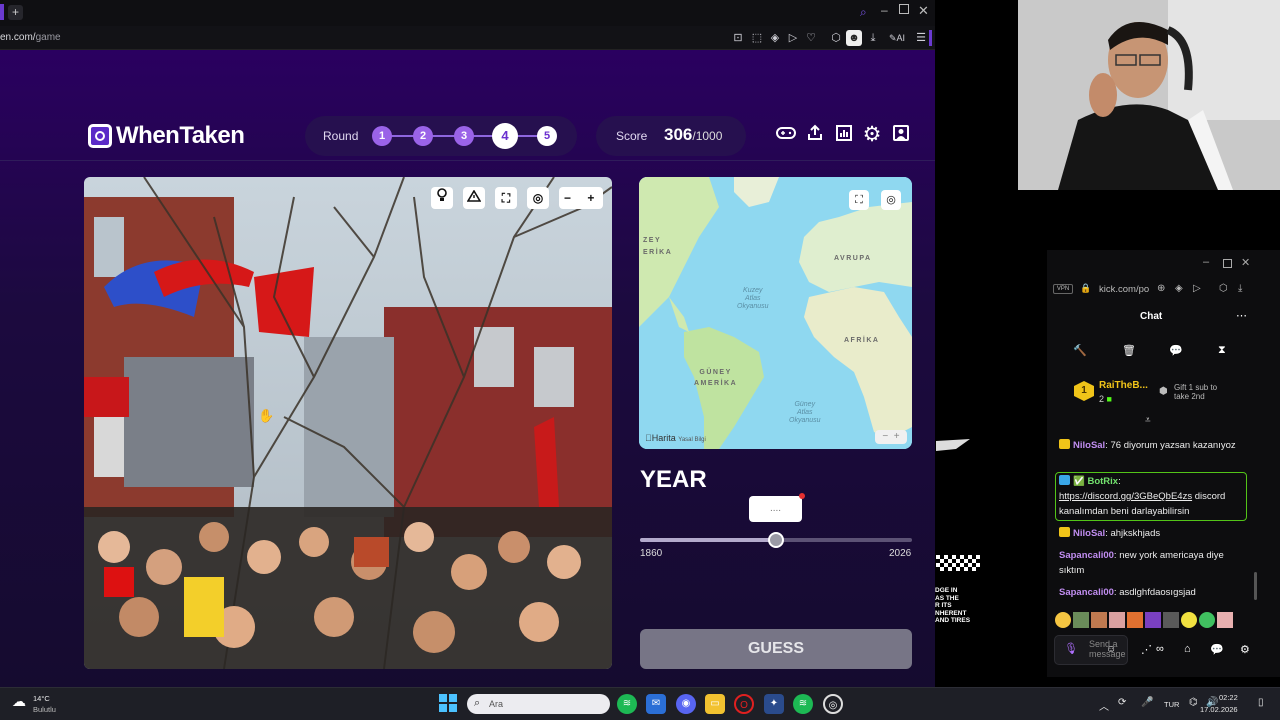  What do you see at coordinates (1147, 702) in the screenshot?
I see `tray-mic-icon: 🎤` at bounding box center [1147, 702].